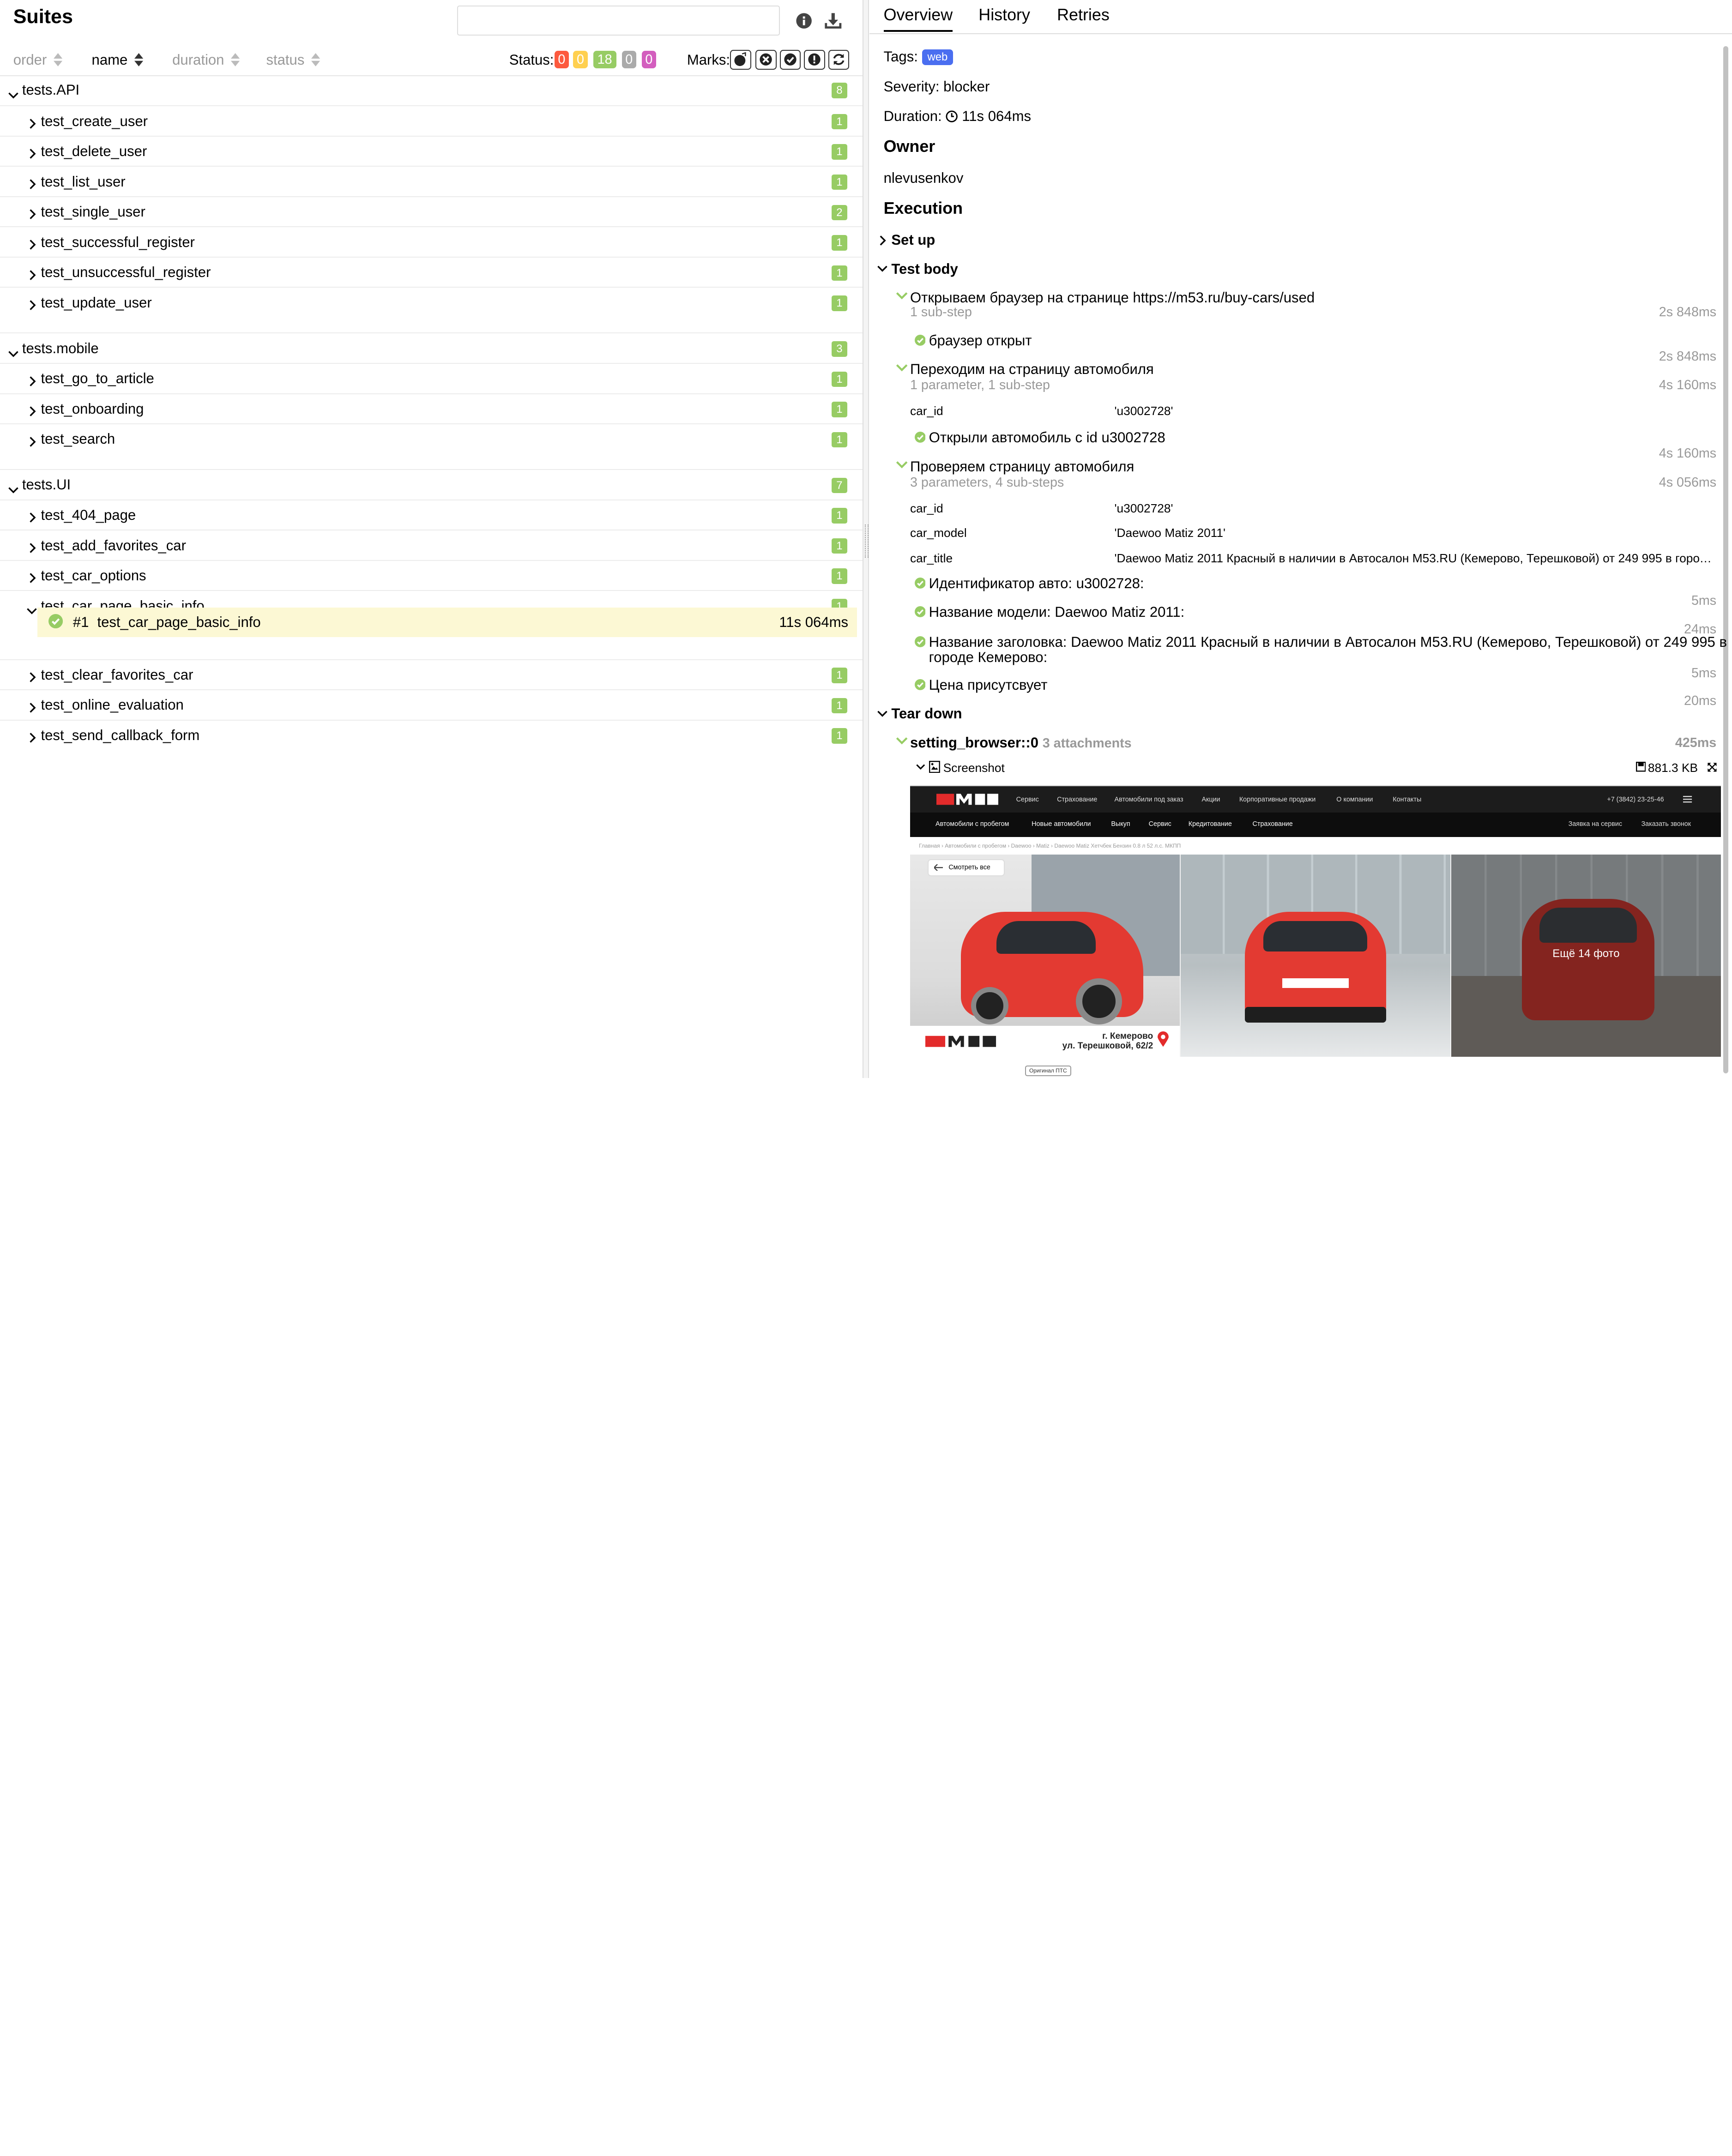 The height and width of the screenshot is (2156, 1732). I want to click on suite-group: tests.mobile 3, so click(431, 347).